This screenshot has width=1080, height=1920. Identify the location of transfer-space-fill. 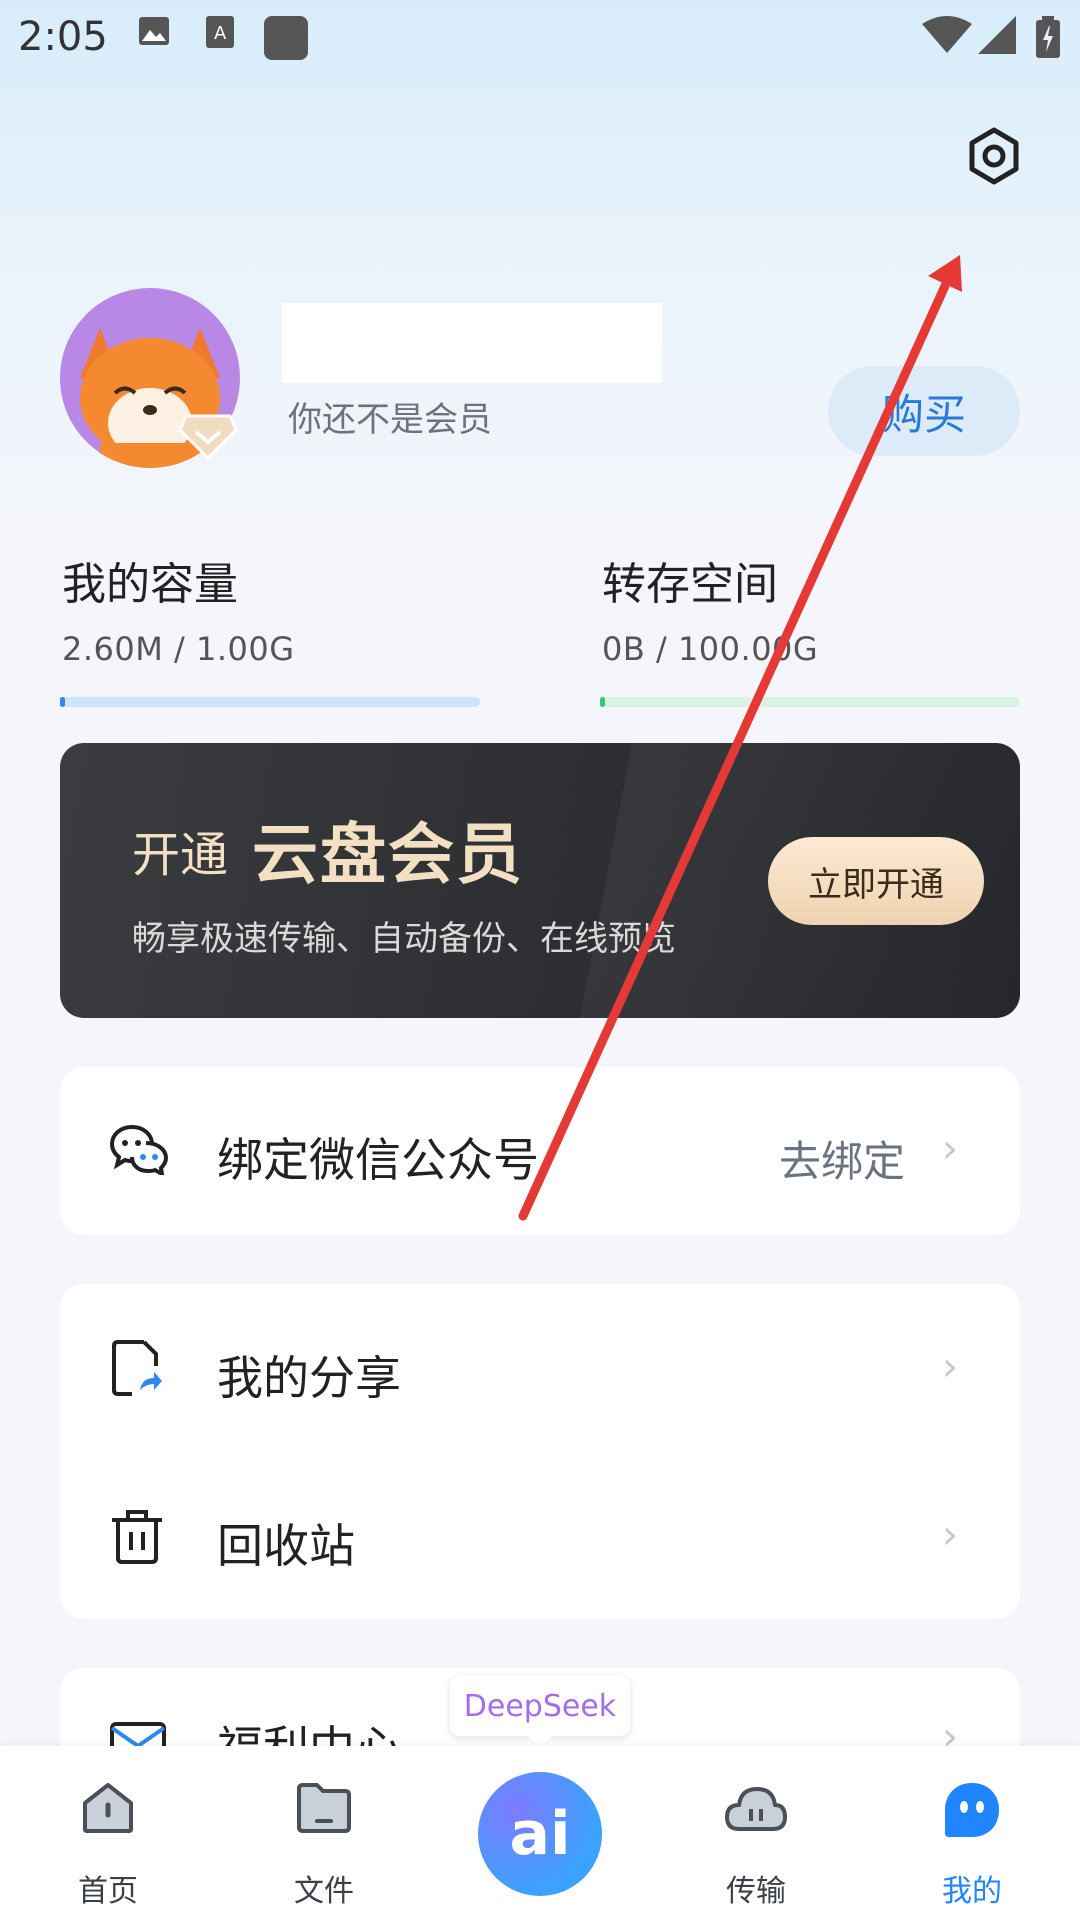
(602, 702).